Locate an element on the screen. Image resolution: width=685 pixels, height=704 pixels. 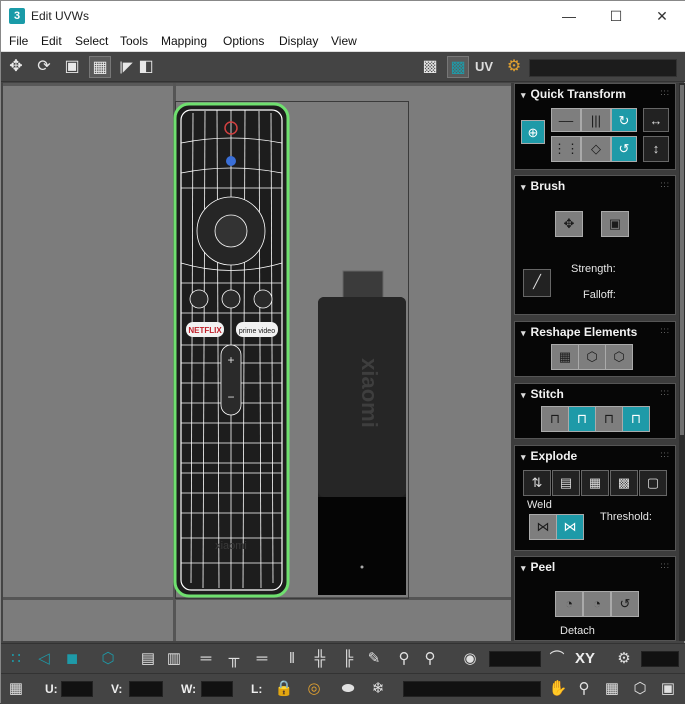
stitch-custom-icon: ⊓ is located at coordinates (555, 419).